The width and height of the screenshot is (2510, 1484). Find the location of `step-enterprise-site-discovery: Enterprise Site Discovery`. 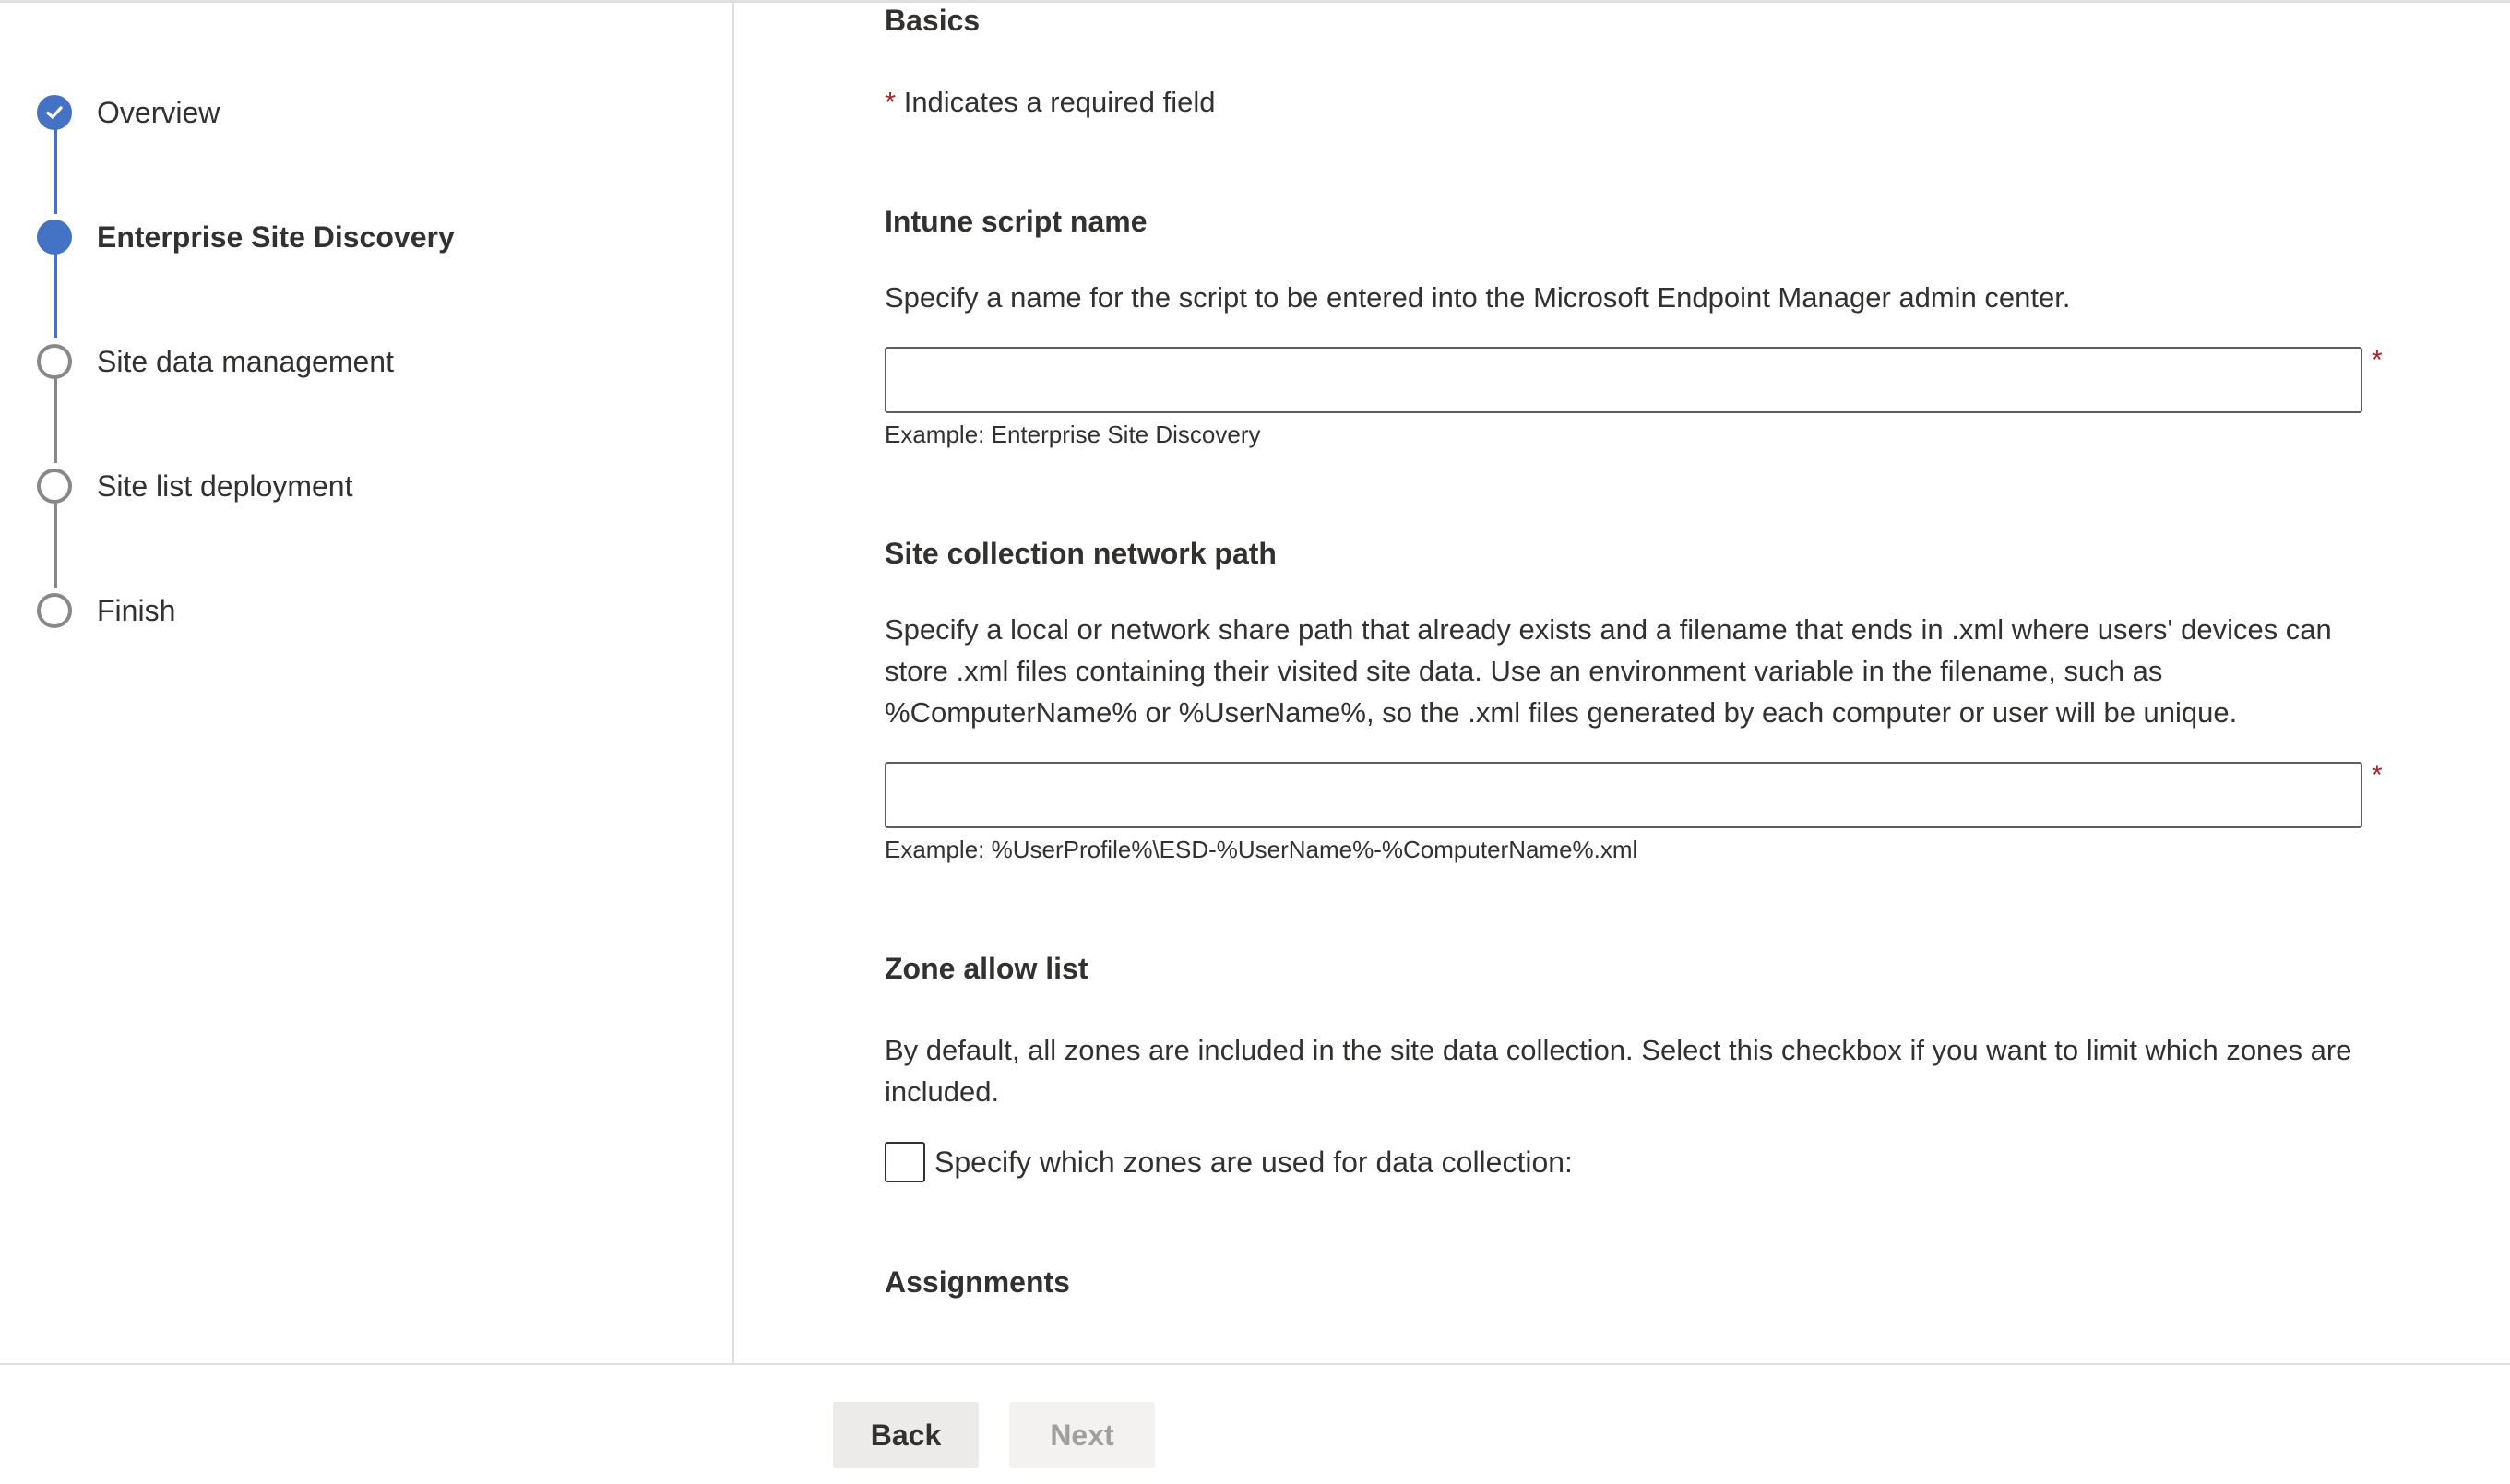

step-enterprise-site-discovery: Enterprise Site Discovery is located at coordinates (246, 237).